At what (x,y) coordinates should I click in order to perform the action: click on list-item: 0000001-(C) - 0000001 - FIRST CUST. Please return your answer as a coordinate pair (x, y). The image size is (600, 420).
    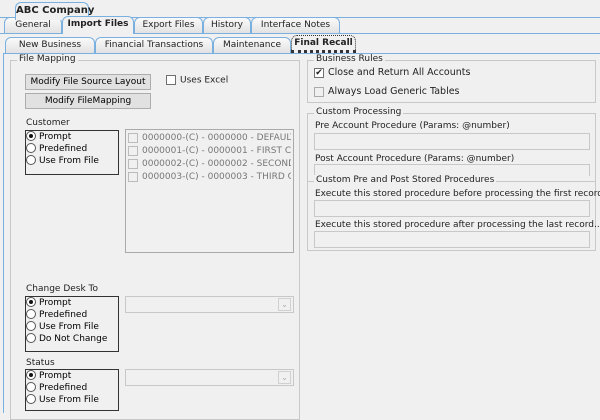
    Looking at the image, I should click on (209, 151).